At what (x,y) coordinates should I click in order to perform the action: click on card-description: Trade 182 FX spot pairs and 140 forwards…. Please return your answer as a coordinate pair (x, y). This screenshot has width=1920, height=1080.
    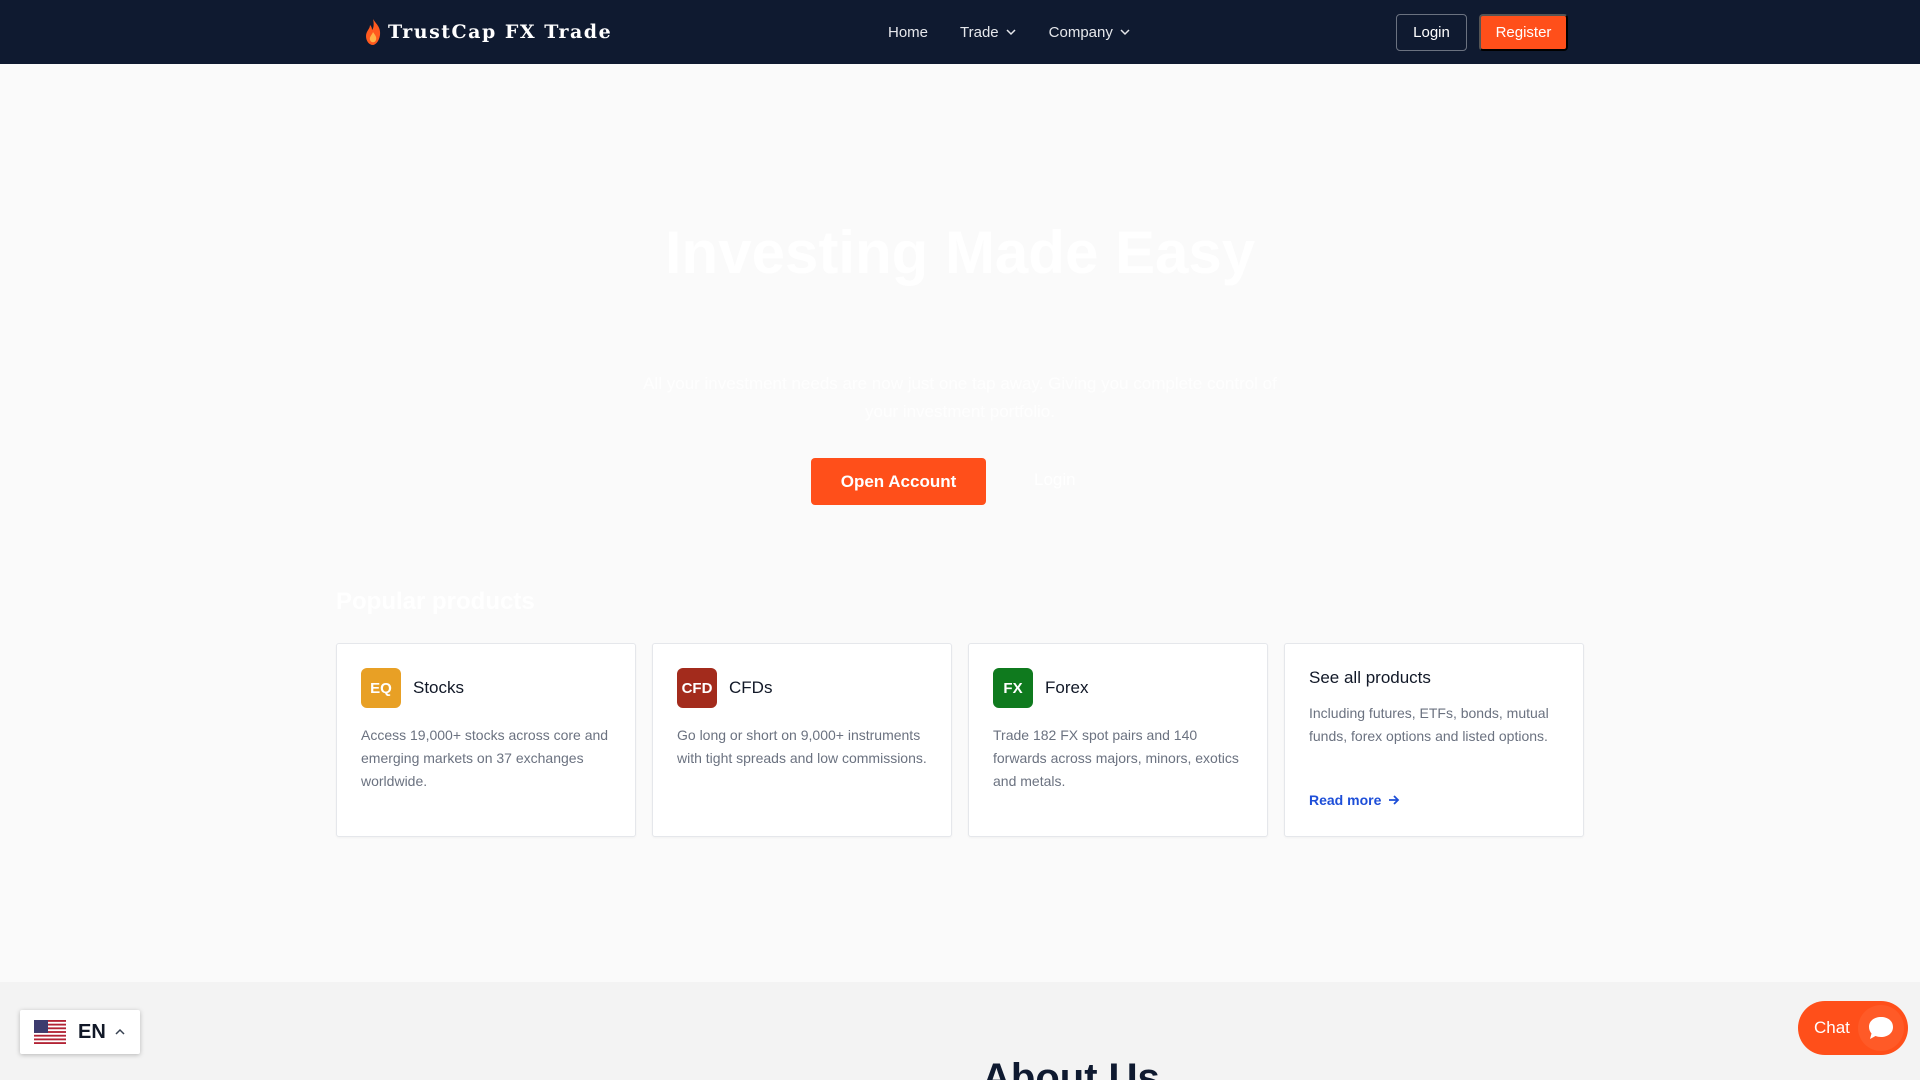
    Looking at the image, I should click on (1116, 758).